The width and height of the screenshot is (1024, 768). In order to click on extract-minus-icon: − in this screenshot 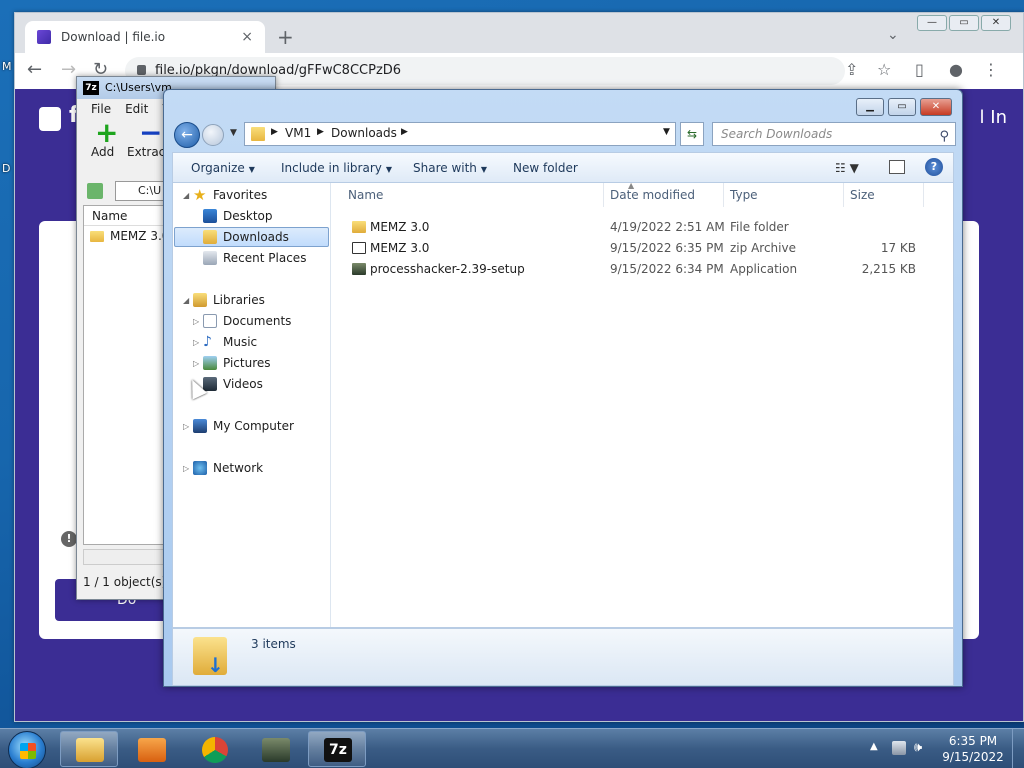, I will do `click(150, 133)`.